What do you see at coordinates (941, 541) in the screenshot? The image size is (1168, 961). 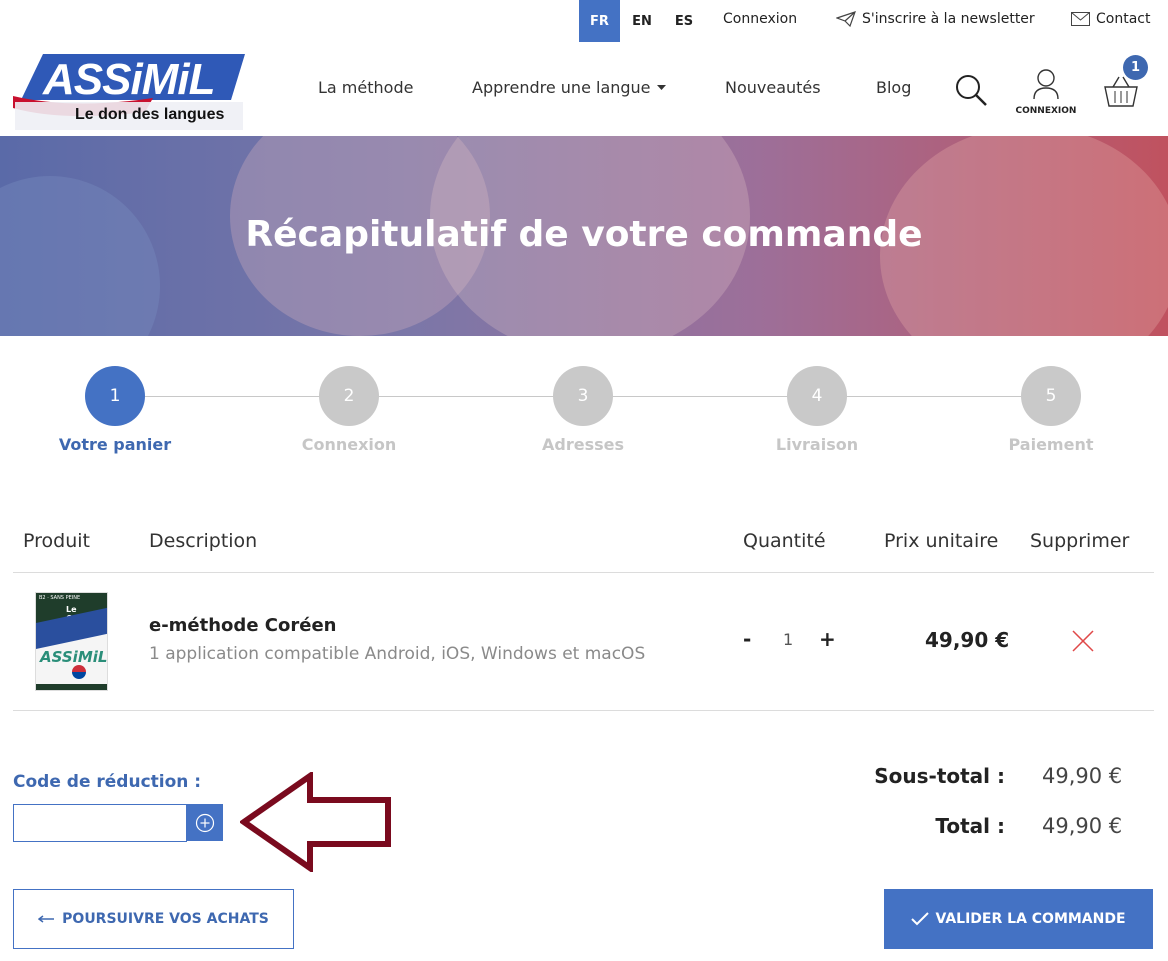 I see `header-unit-price: Prix unitaire` at bounding box center [941, 541].